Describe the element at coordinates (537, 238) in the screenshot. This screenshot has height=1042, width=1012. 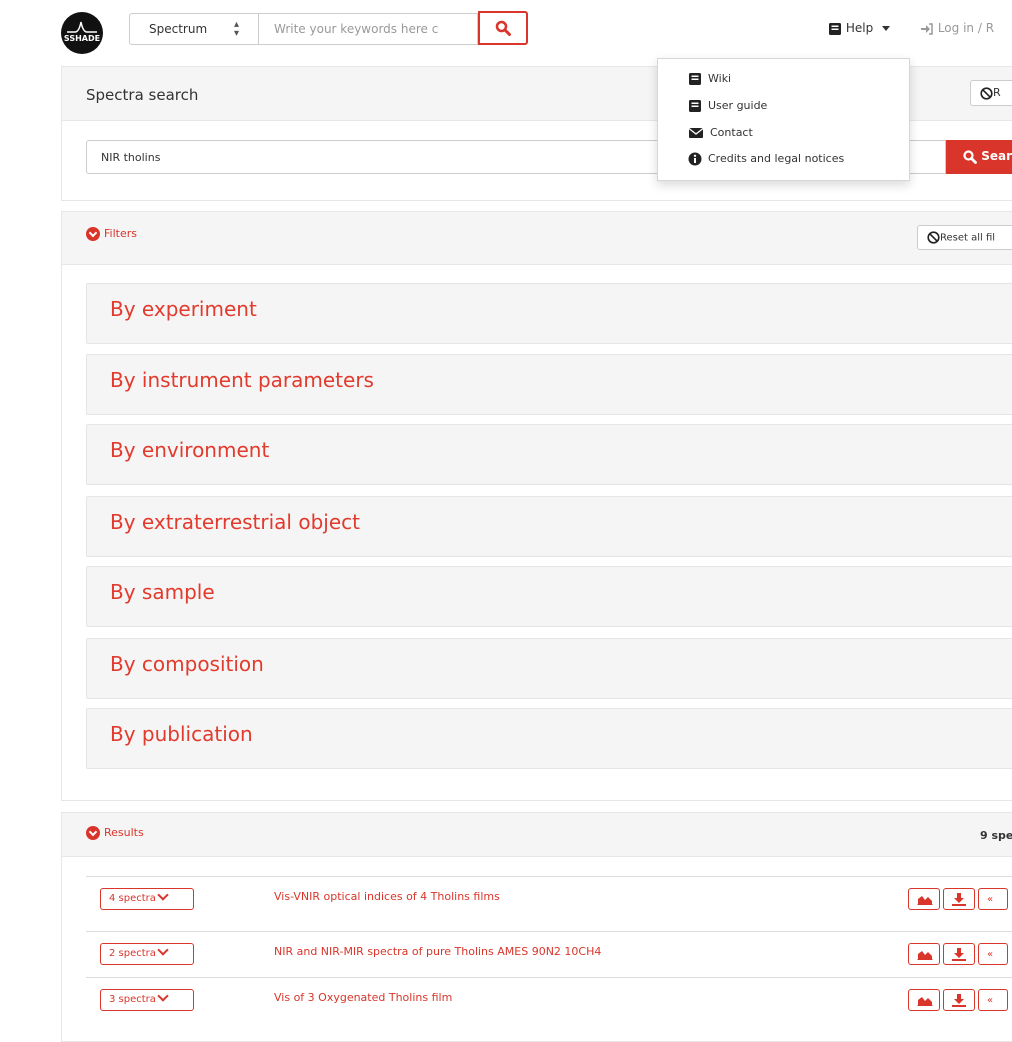
I see `filters-header: Filters Reset all fil` at that location.